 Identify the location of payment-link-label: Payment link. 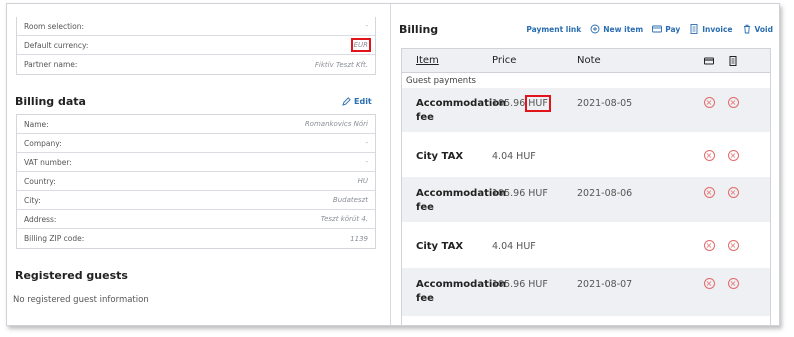
(554, 29).